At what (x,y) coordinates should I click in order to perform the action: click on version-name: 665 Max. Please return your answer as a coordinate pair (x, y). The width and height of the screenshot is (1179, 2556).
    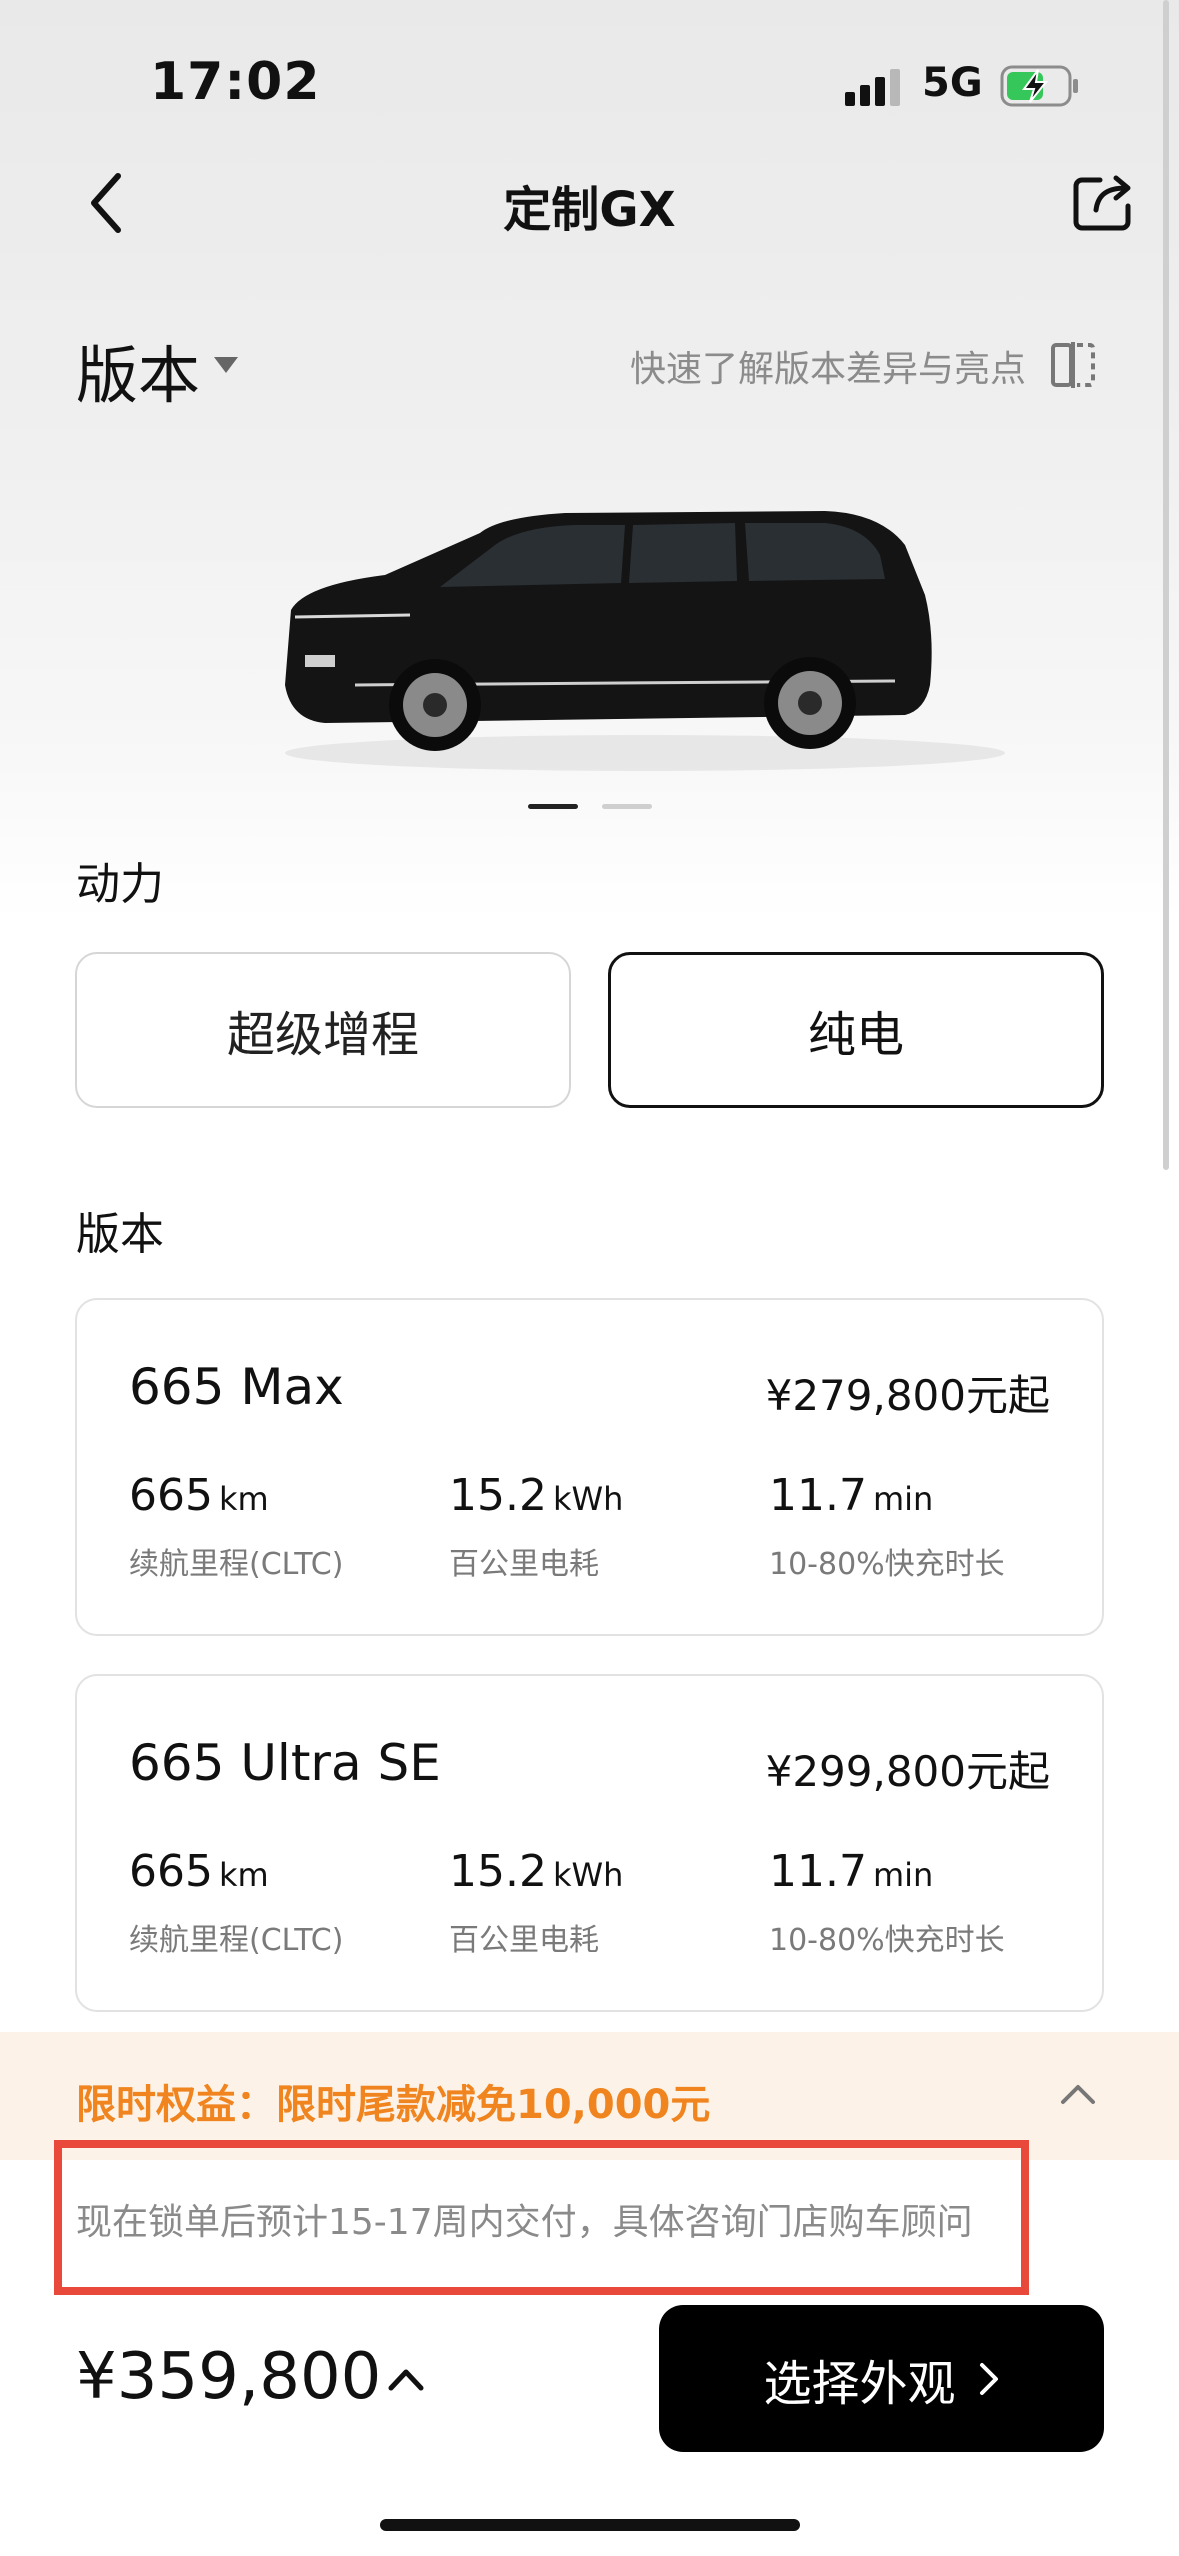
    Looking at the image, I should click on (236, 1387).